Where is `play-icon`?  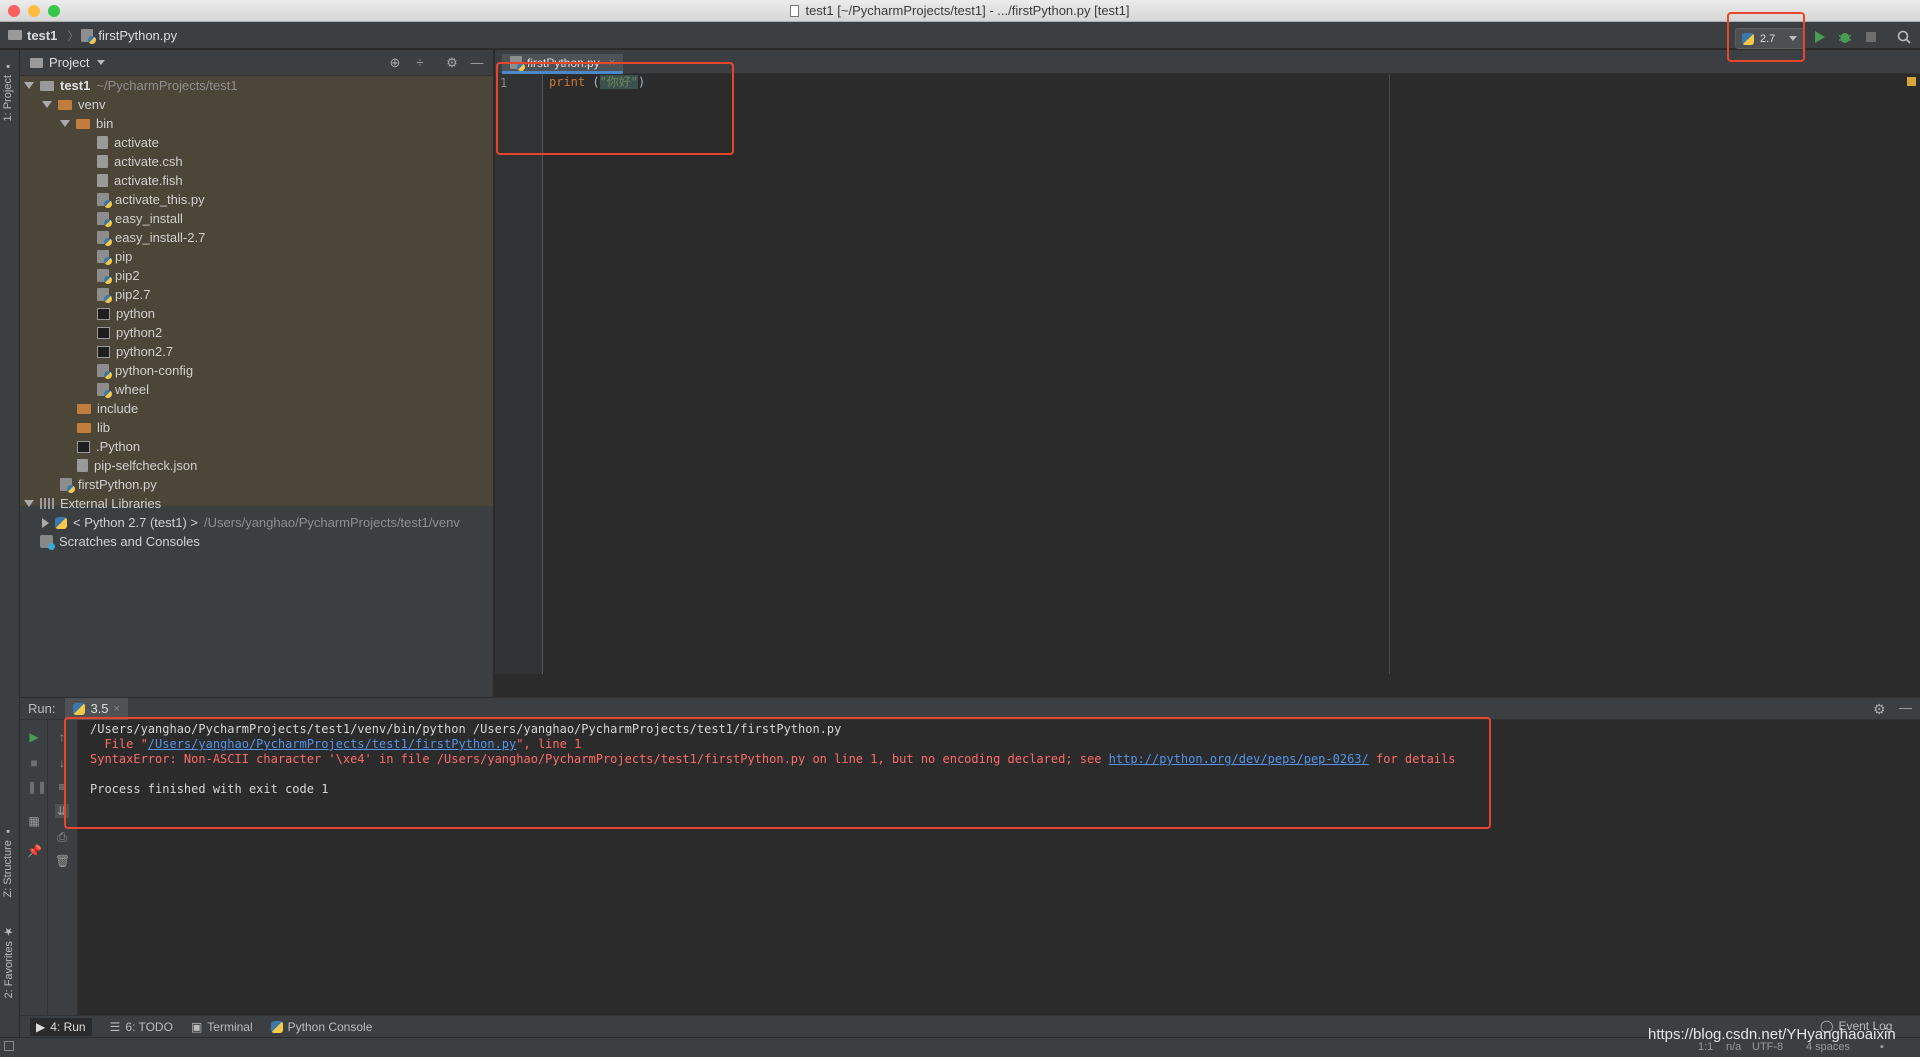
play-icon is located at coordinates (1820, 37).